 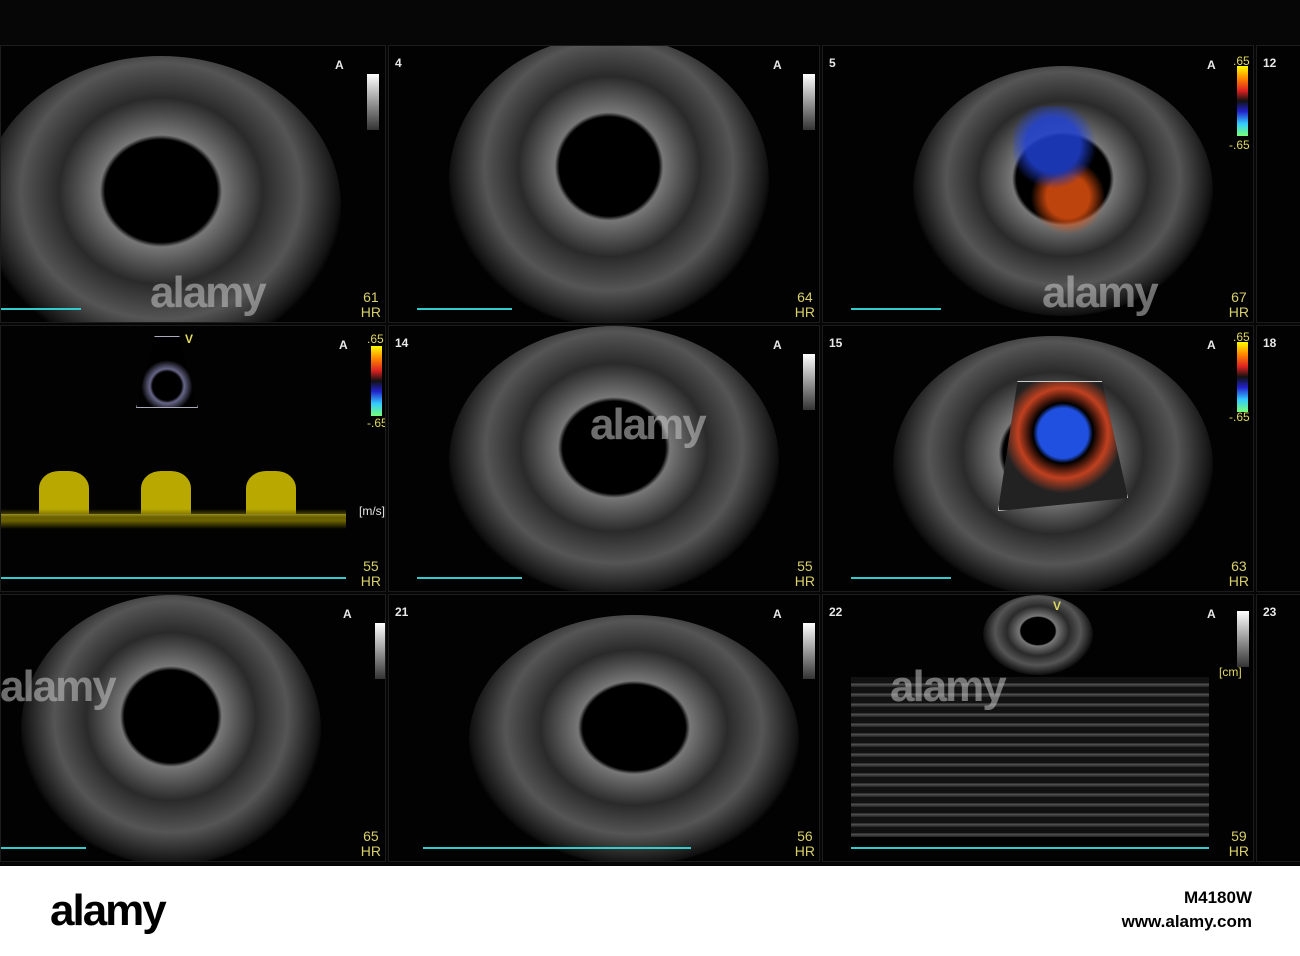 I want to click on panel-5: 5 A .65 -.65 67 HR, so click(x=1038, y=184).